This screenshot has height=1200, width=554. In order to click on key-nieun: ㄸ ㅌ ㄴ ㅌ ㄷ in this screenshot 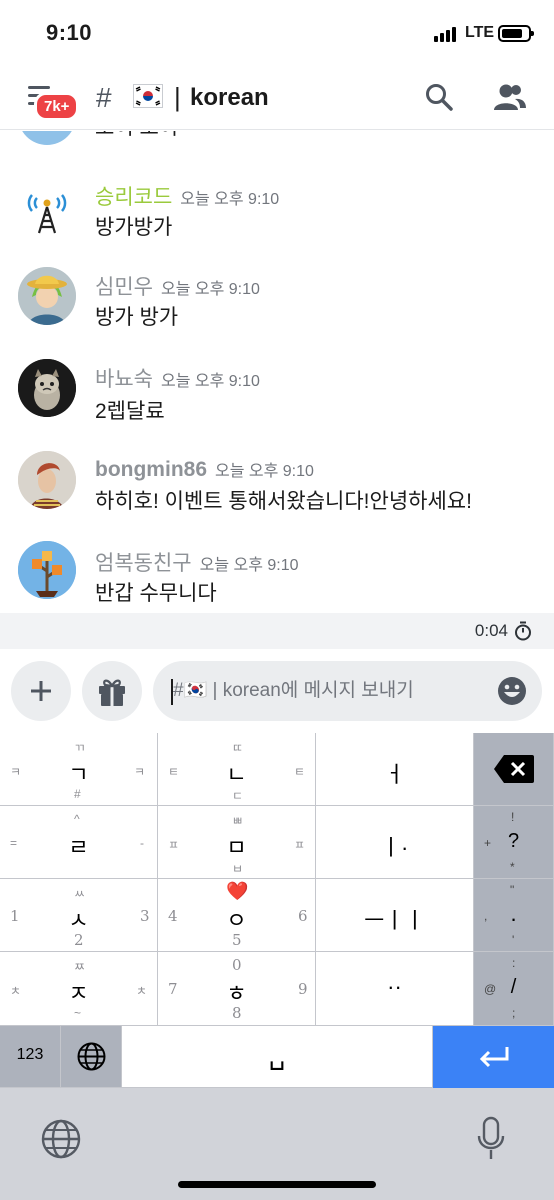, I will do `click(237, 769)`.